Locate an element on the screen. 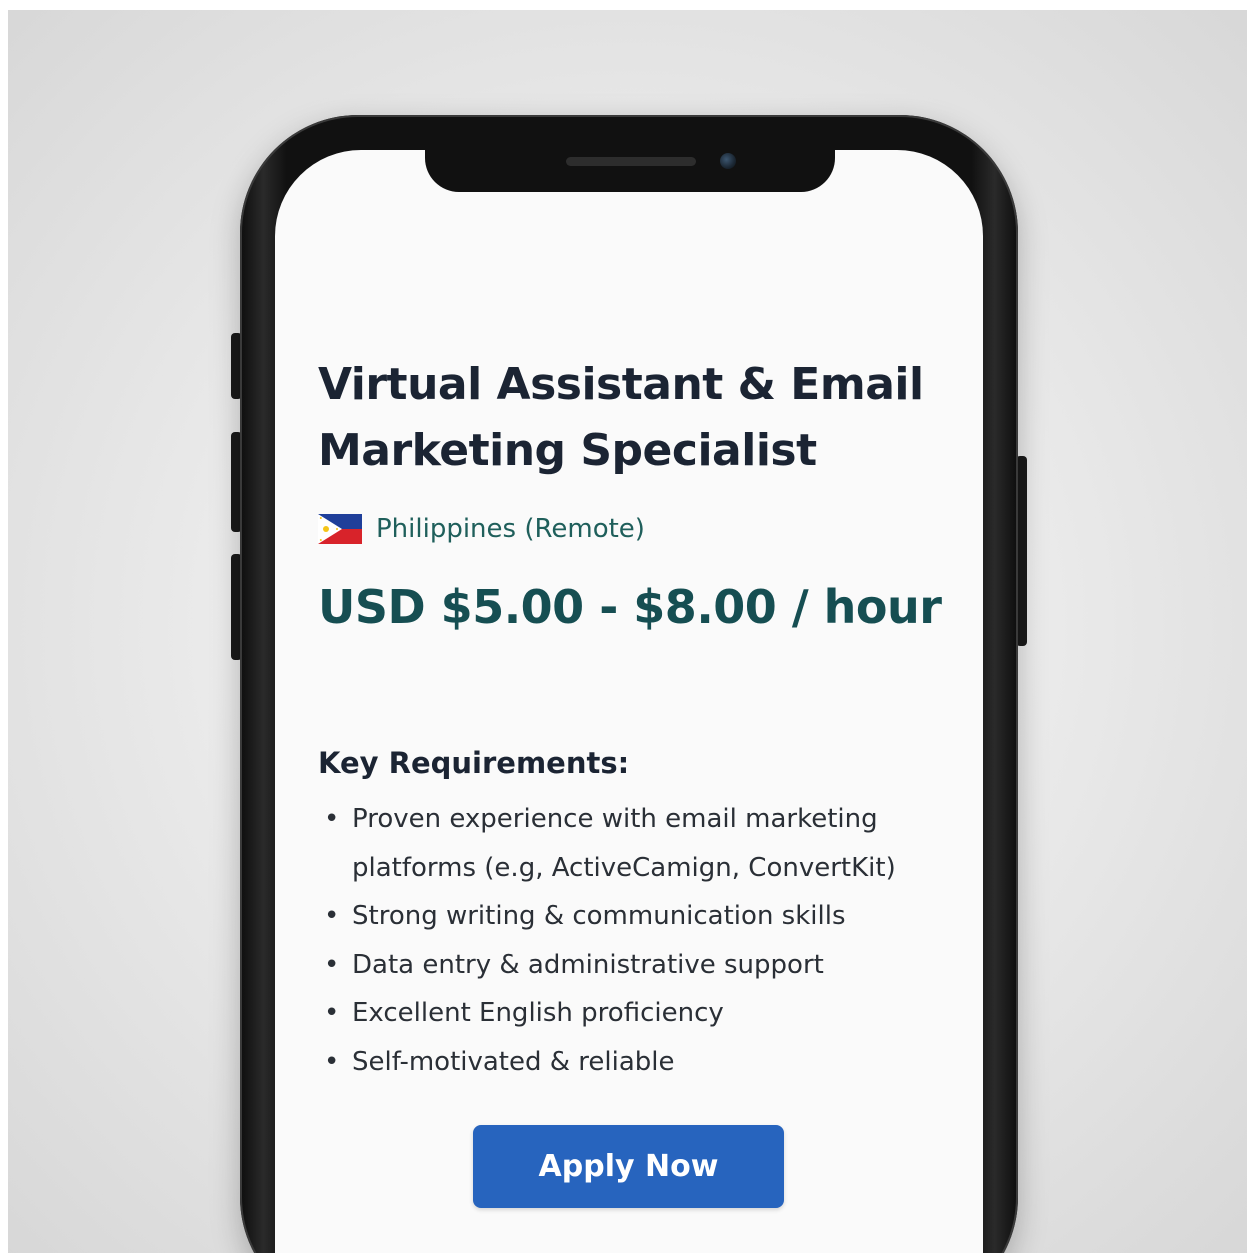 This screenshot has width=1255, height=1253. apply-now-button: Apply Now is located at coordinates (628, 1166).